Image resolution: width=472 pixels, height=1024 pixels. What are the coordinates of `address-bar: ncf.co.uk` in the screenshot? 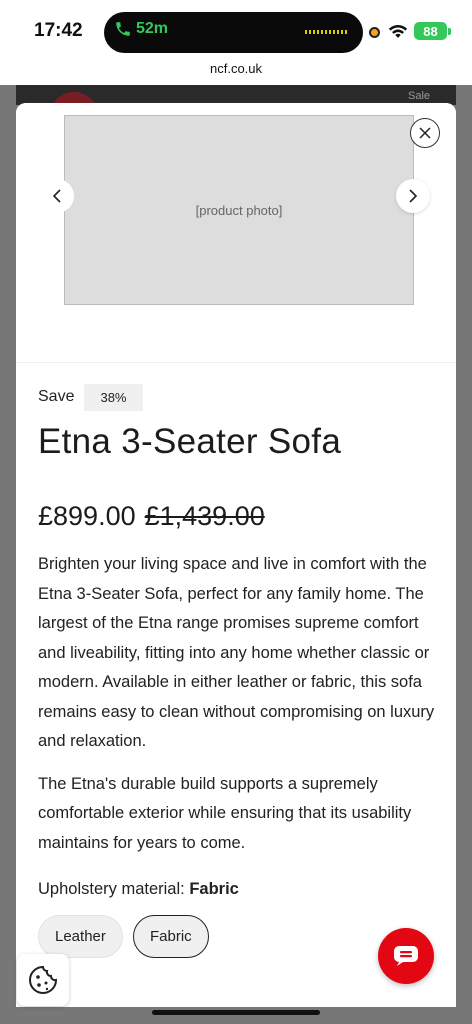 It's located at (236, 71).